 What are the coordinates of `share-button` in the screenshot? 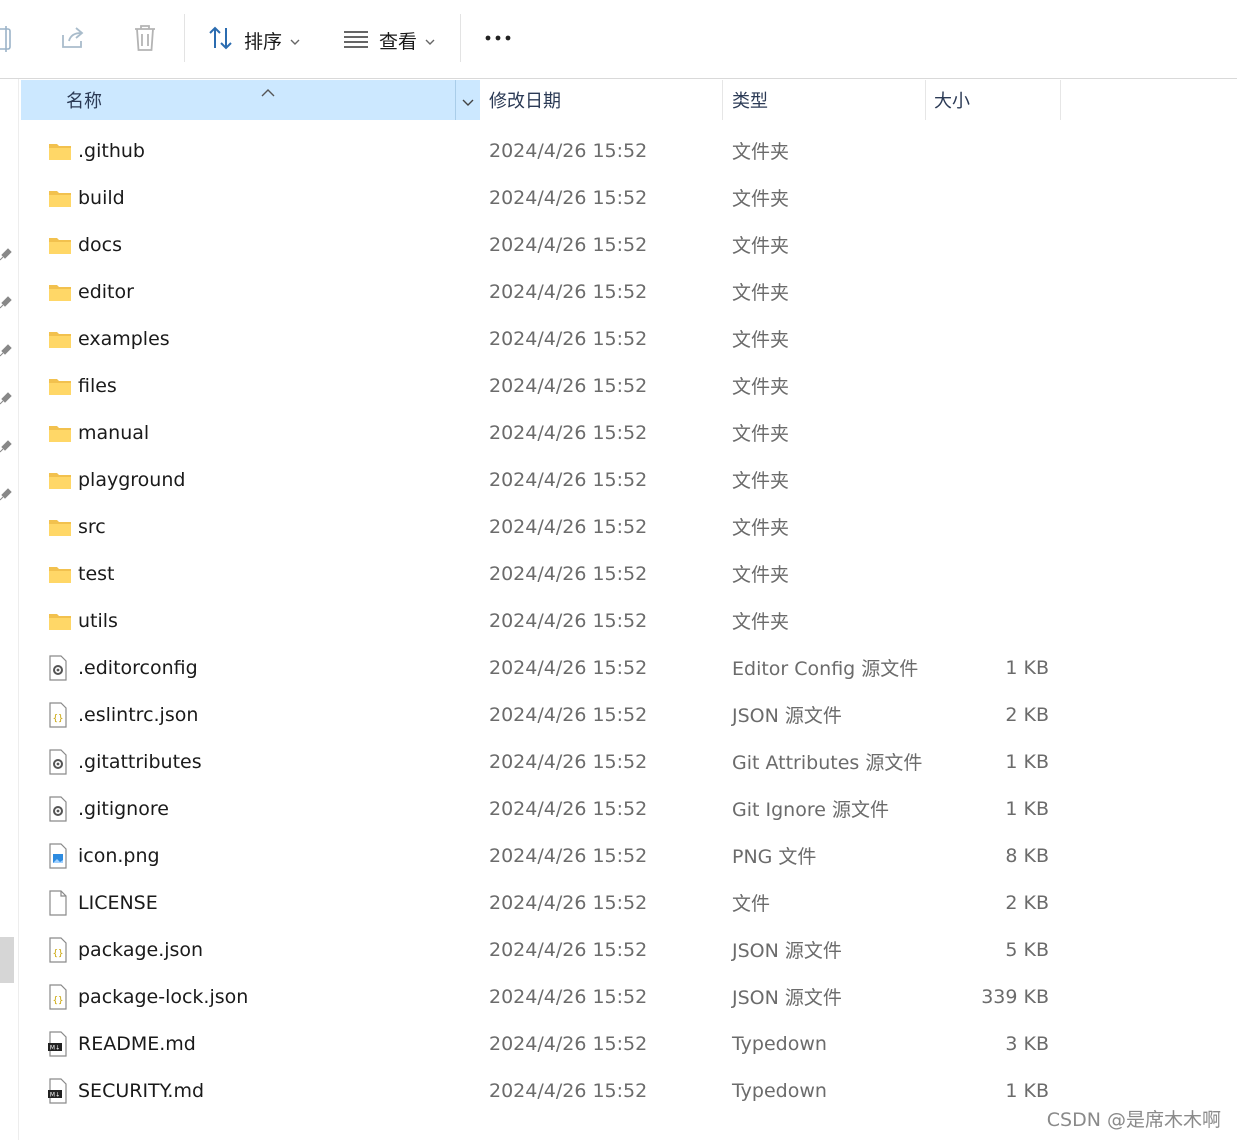 It's located at (73, 40).